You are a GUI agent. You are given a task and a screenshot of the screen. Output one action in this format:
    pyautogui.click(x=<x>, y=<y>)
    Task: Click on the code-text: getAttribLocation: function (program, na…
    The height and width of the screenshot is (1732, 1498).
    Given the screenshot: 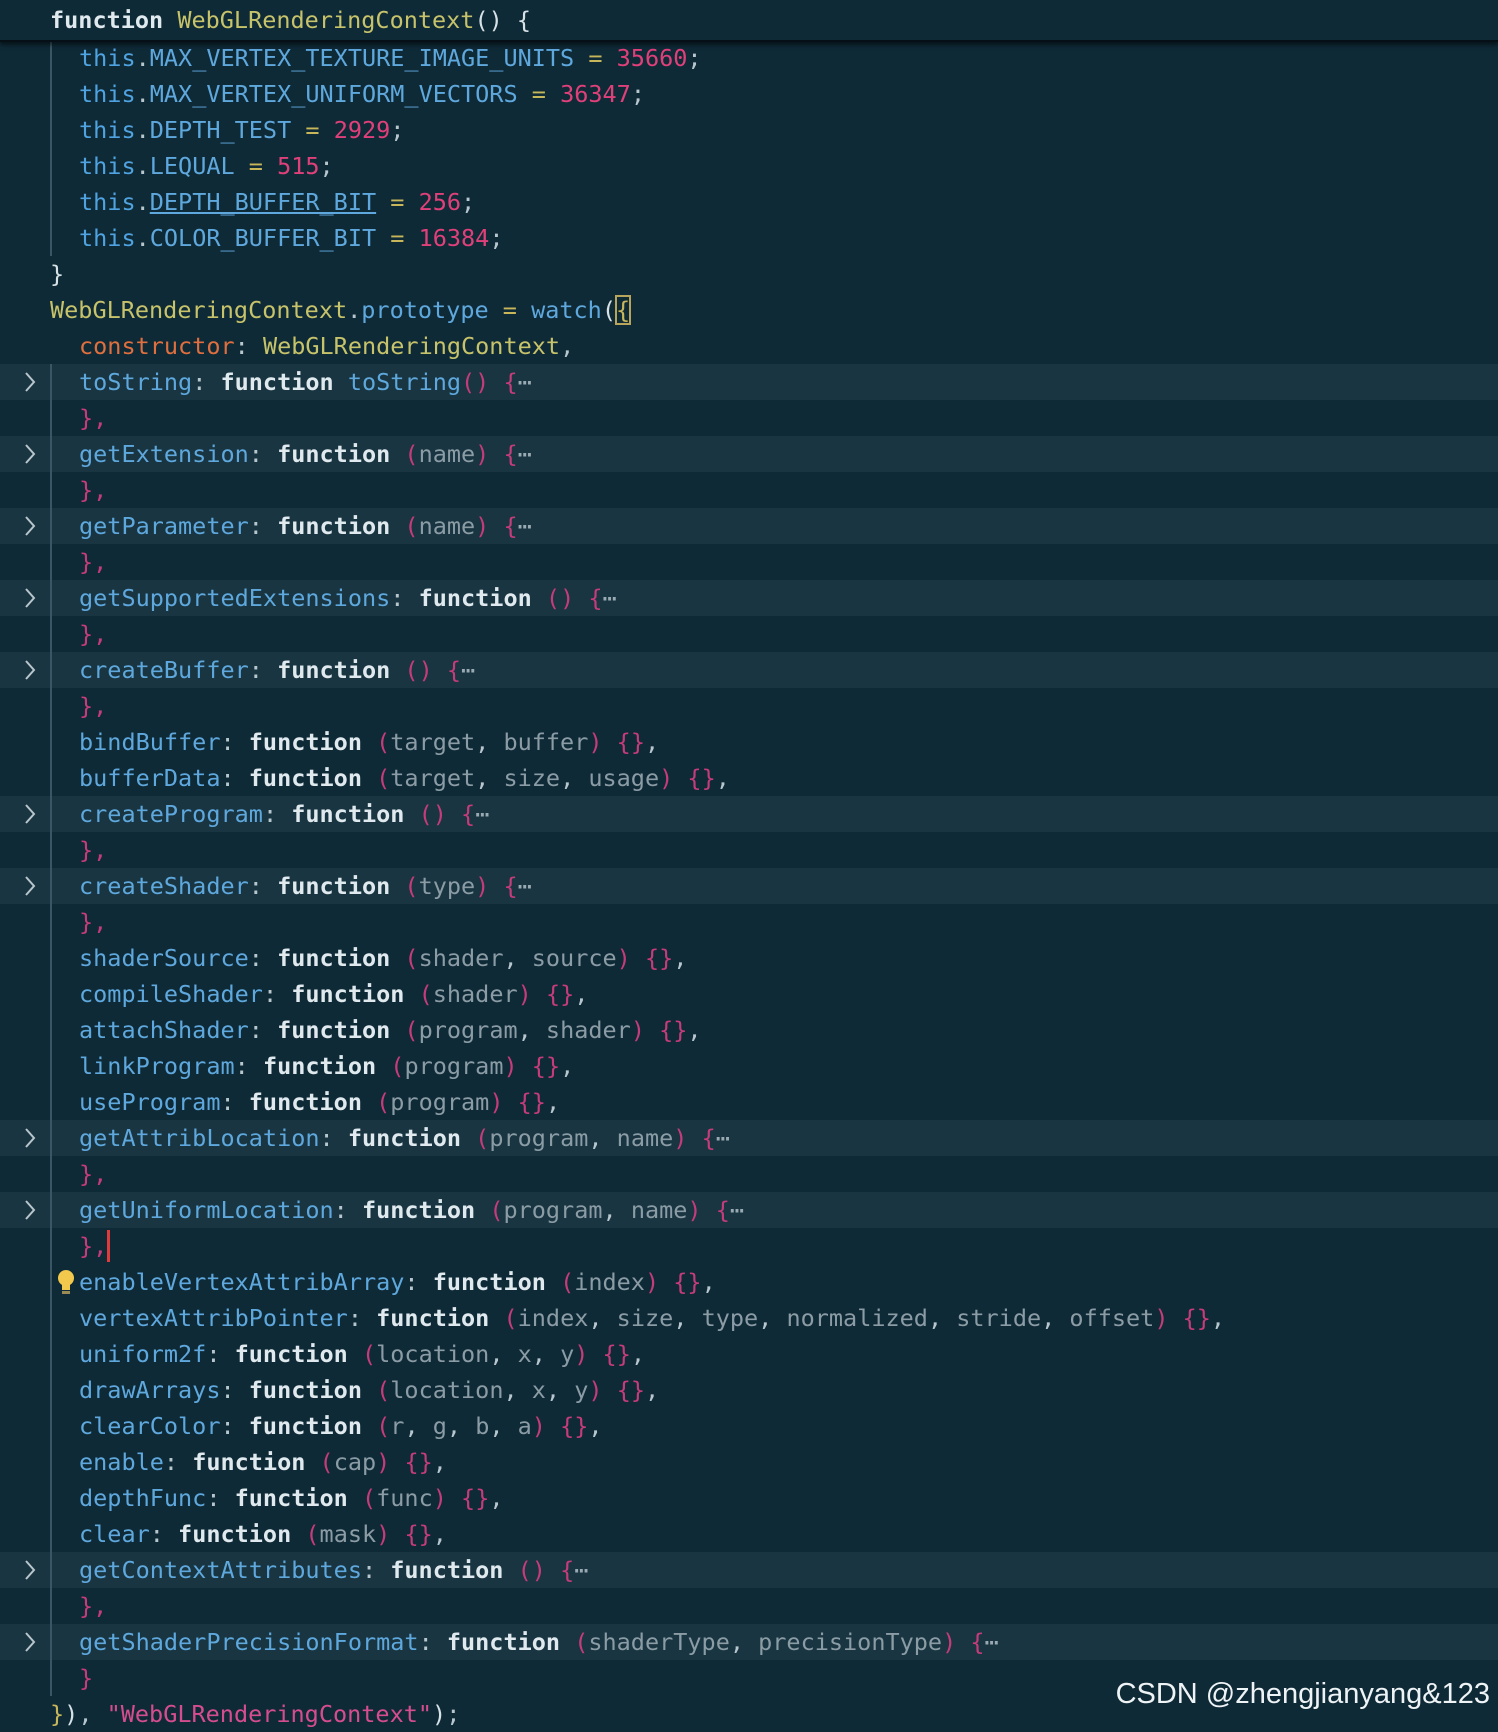 What is the action you would take?
    pyautogui.click(x=404, y=1138)
    